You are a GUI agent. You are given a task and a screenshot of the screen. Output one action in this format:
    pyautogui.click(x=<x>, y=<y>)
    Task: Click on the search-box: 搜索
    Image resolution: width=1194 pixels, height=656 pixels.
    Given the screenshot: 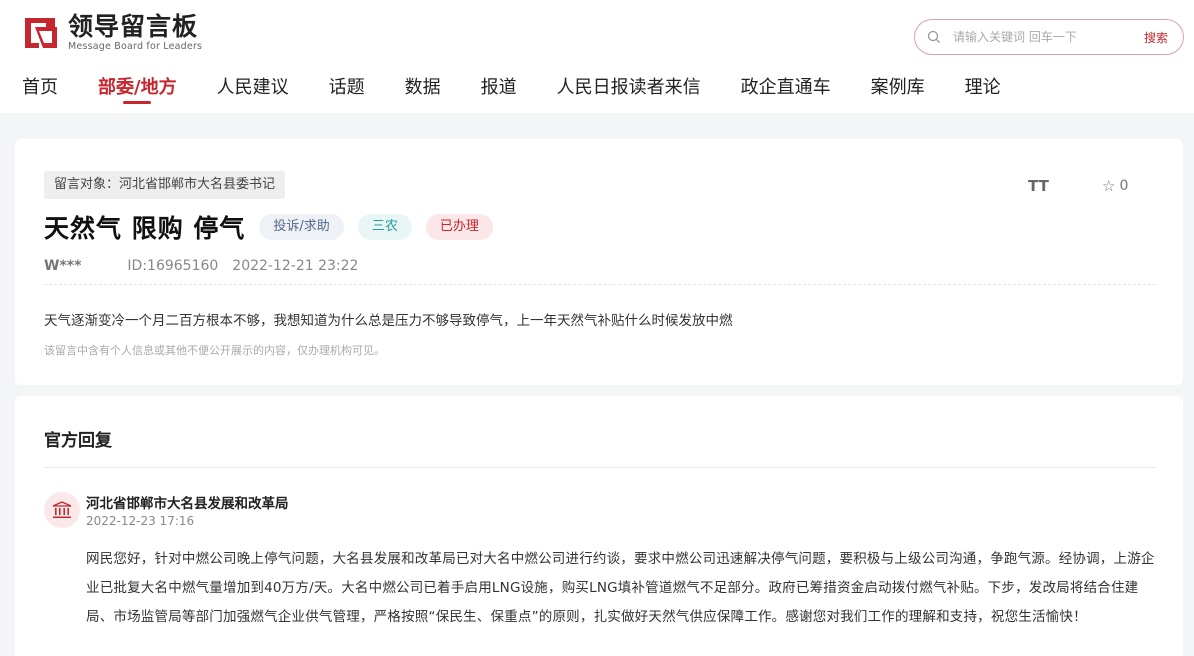 What is the action you would take?
    pyautogui.click(x=1049, y=37)
    